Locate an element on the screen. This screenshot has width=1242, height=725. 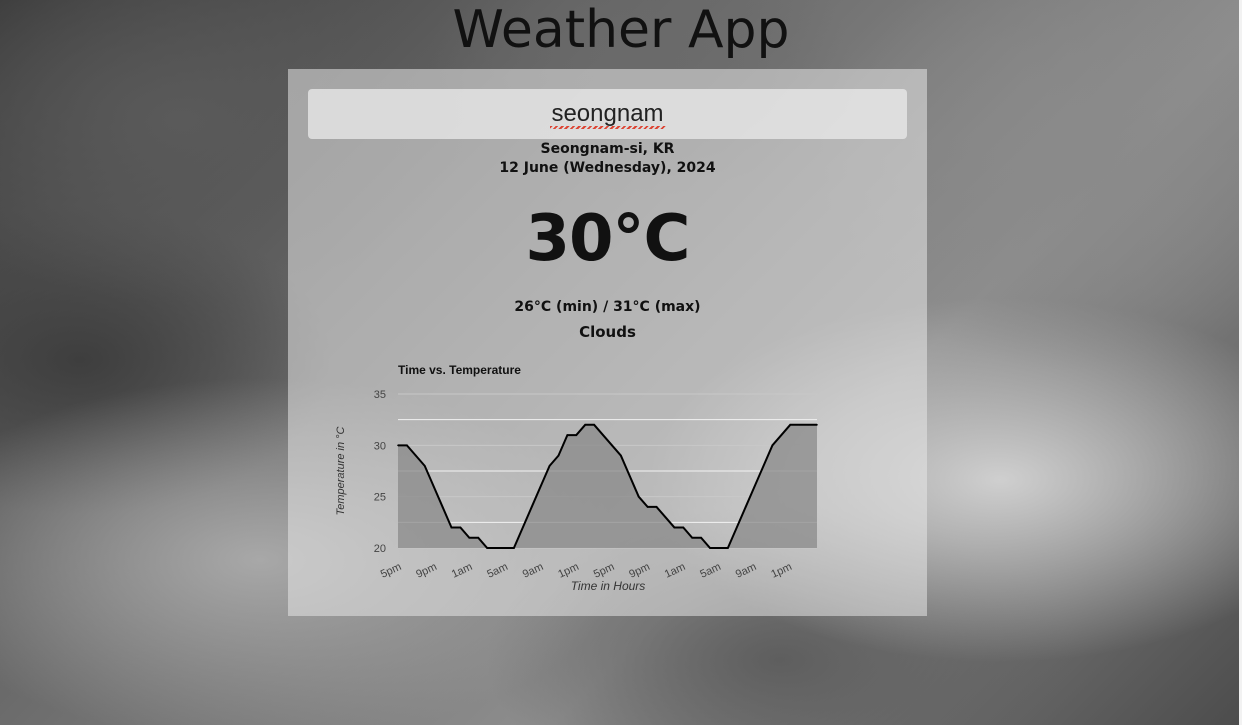
x-axis-label: Time in Hours is located at coordinates (608, 586).